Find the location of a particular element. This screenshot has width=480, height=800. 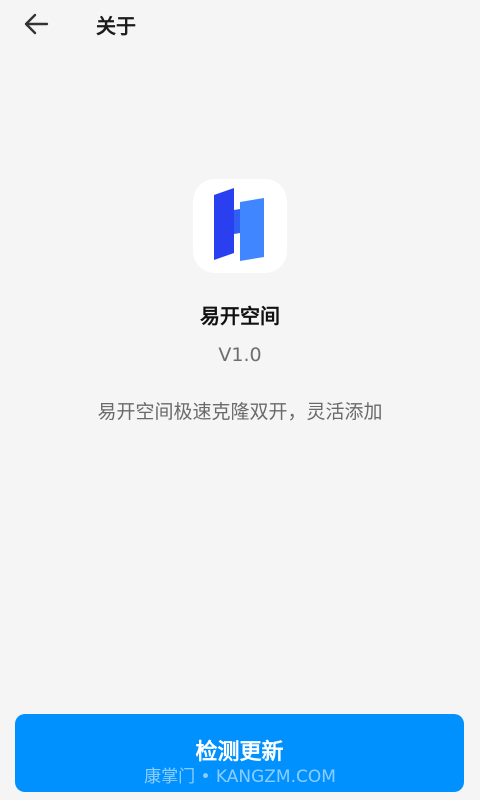

check-update-button: 检测更新 is located at coordinates (239, 753).